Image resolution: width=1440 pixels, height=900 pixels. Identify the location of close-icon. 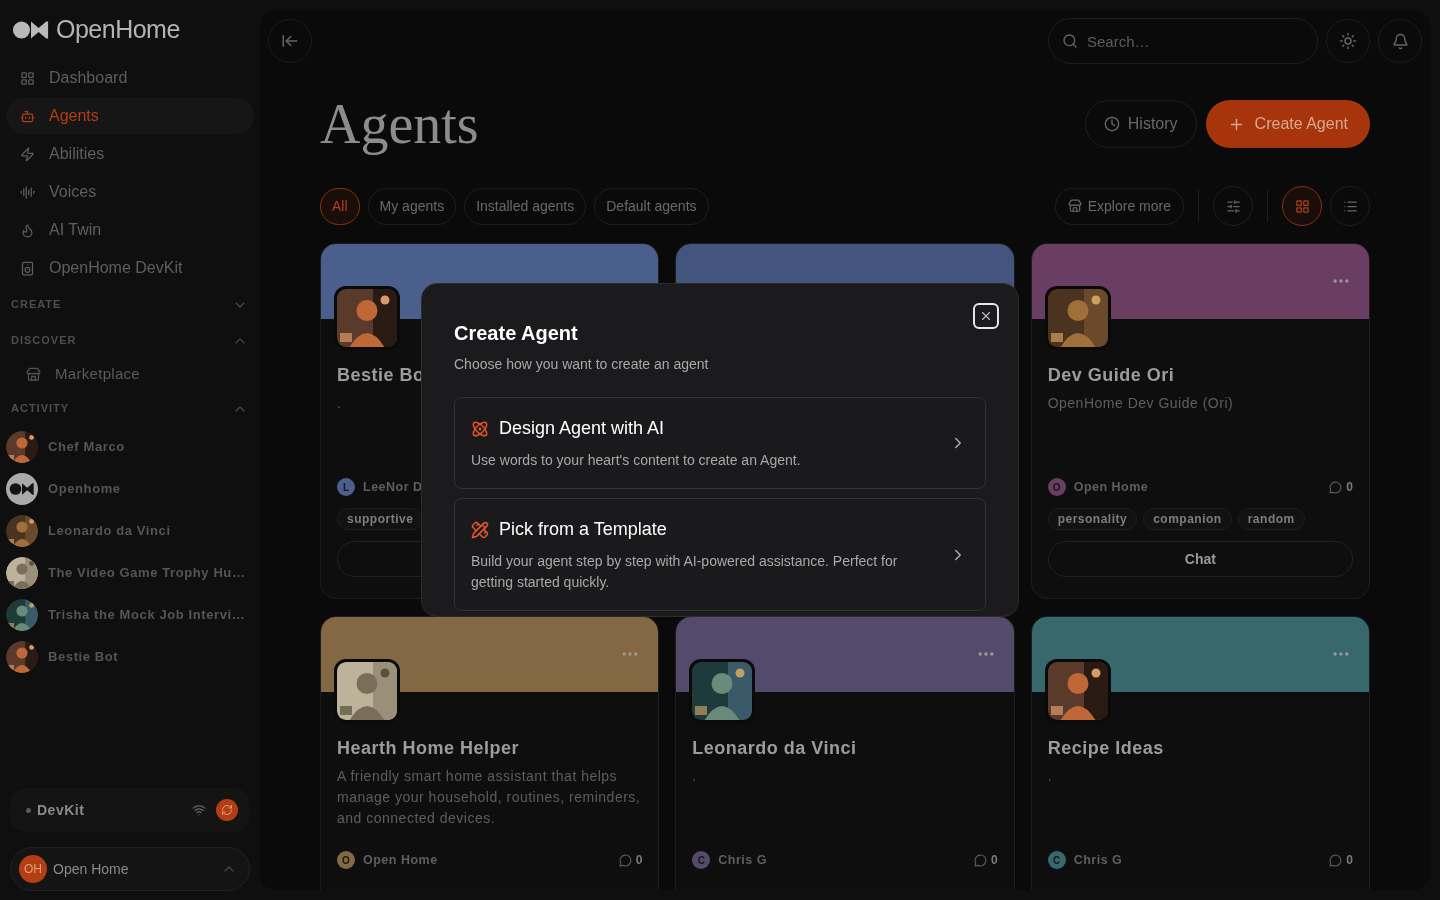
(986, 316).